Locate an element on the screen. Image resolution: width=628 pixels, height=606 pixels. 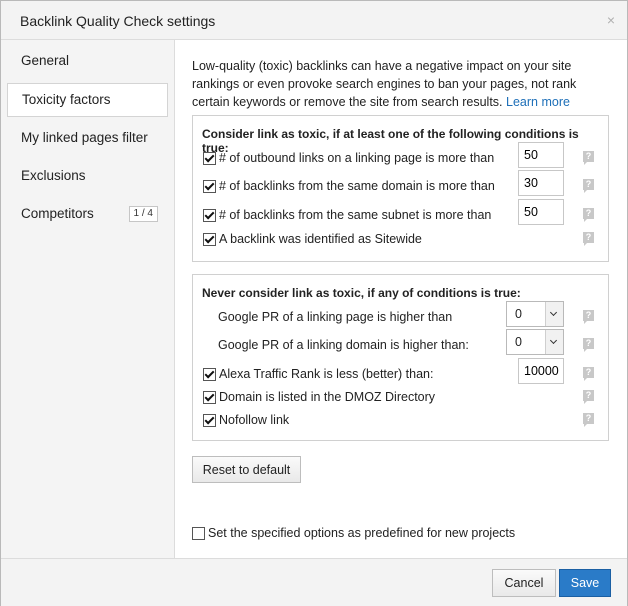
nofollow-row: Nofollow link ? is located at coordinates (400, 421).